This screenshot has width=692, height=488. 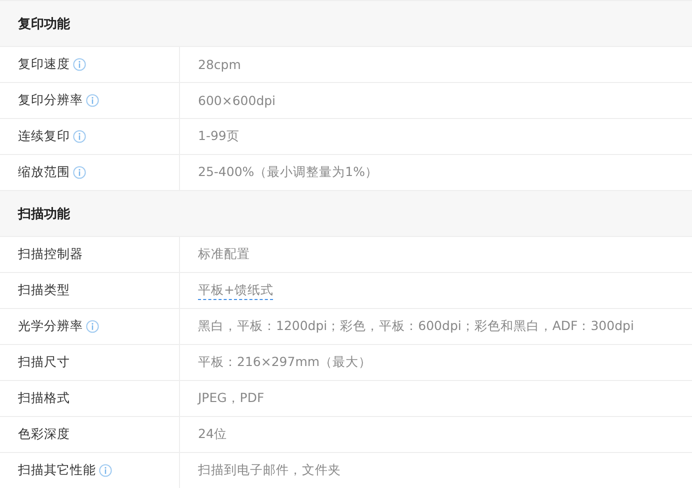 What do you see at coordinates (219, 136) in the screenshot?
I see `spec-value: 1-99页` at bounding box center [219, 136].